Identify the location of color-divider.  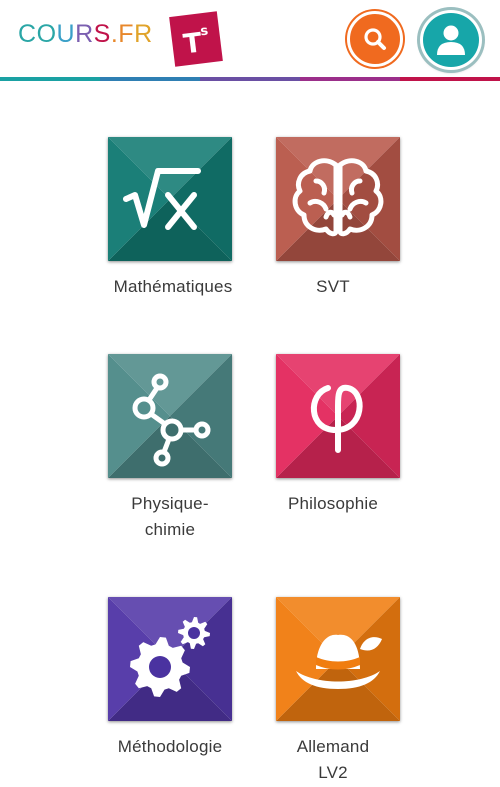
(250, 79).